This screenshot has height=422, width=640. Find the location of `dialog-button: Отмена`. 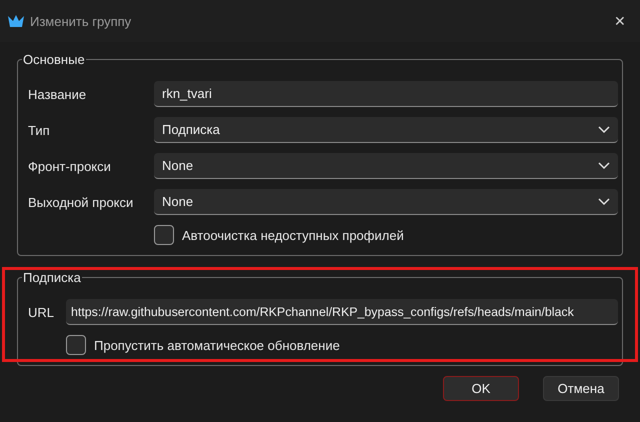

dialog-button: Отмена is located at coordinates (581, 388).